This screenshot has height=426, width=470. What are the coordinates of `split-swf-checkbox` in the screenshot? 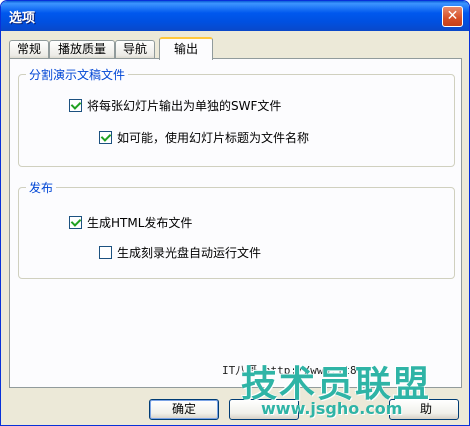 It's located at (75, 105).